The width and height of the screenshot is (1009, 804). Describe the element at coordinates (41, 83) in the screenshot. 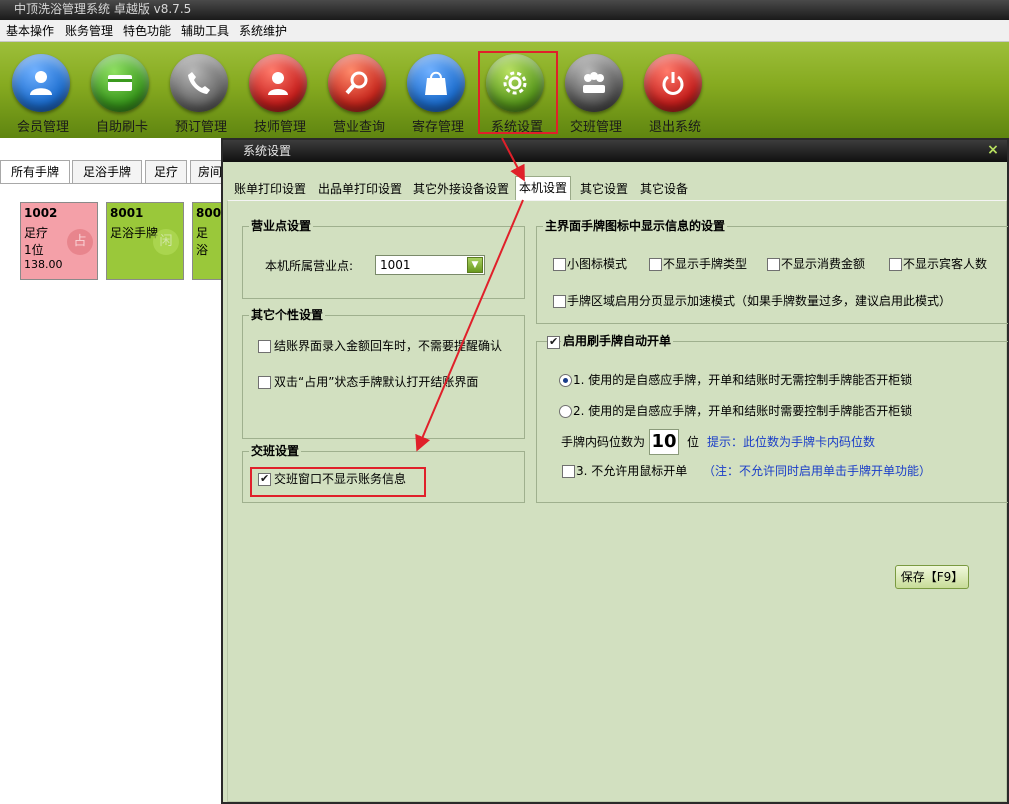

I see `member-icon` at that location.